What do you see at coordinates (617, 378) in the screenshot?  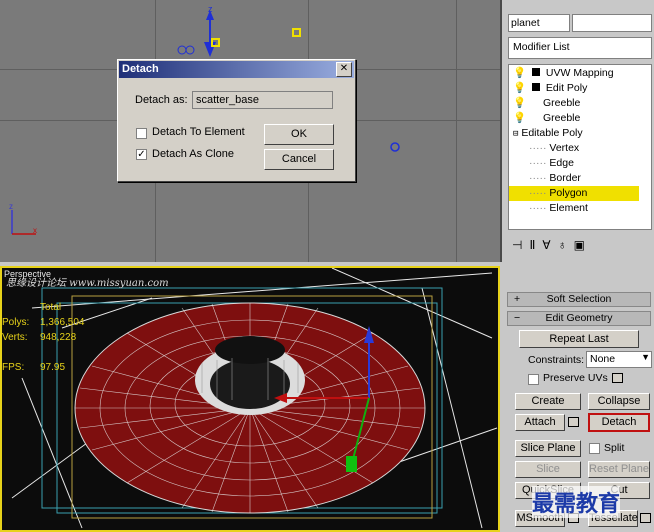 I see `settings-icon` at bounding box center [617, 378].